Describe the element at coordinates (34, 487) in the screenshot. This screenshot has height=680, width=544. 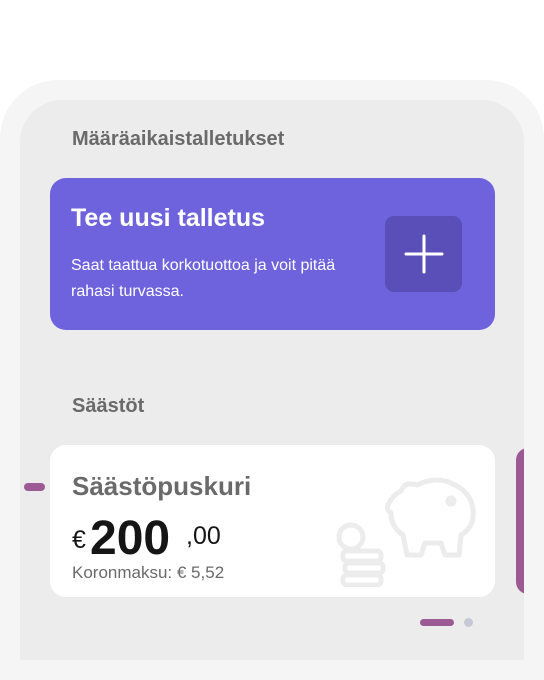
I see `savings-accent-marker` at that location.